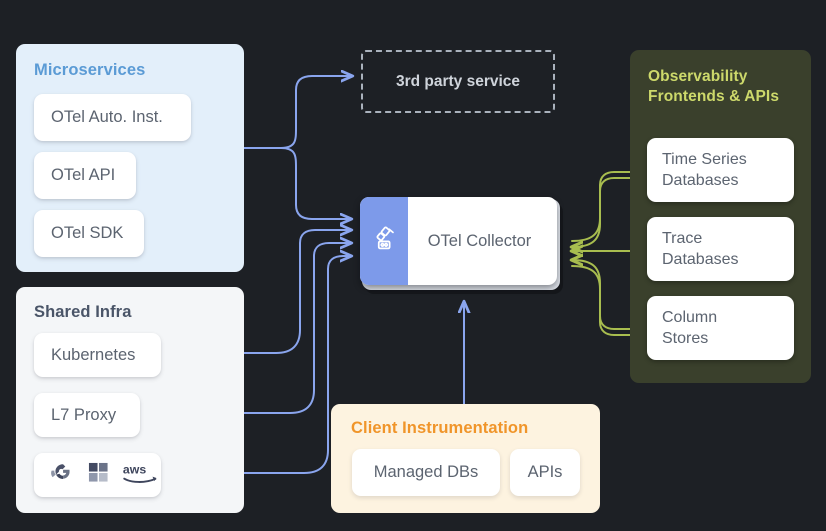 The height and width of the screenshot is (531, 826). I want to click on client-instrumentation-item-apis: APIs, so click(545, 472).